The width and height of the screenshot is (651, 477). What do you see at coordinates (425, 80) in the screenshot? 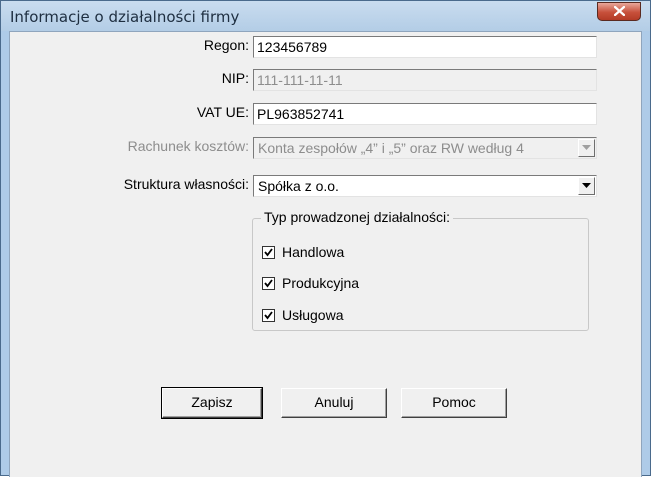
I see `nip-field` at bounding box center [425, 80].